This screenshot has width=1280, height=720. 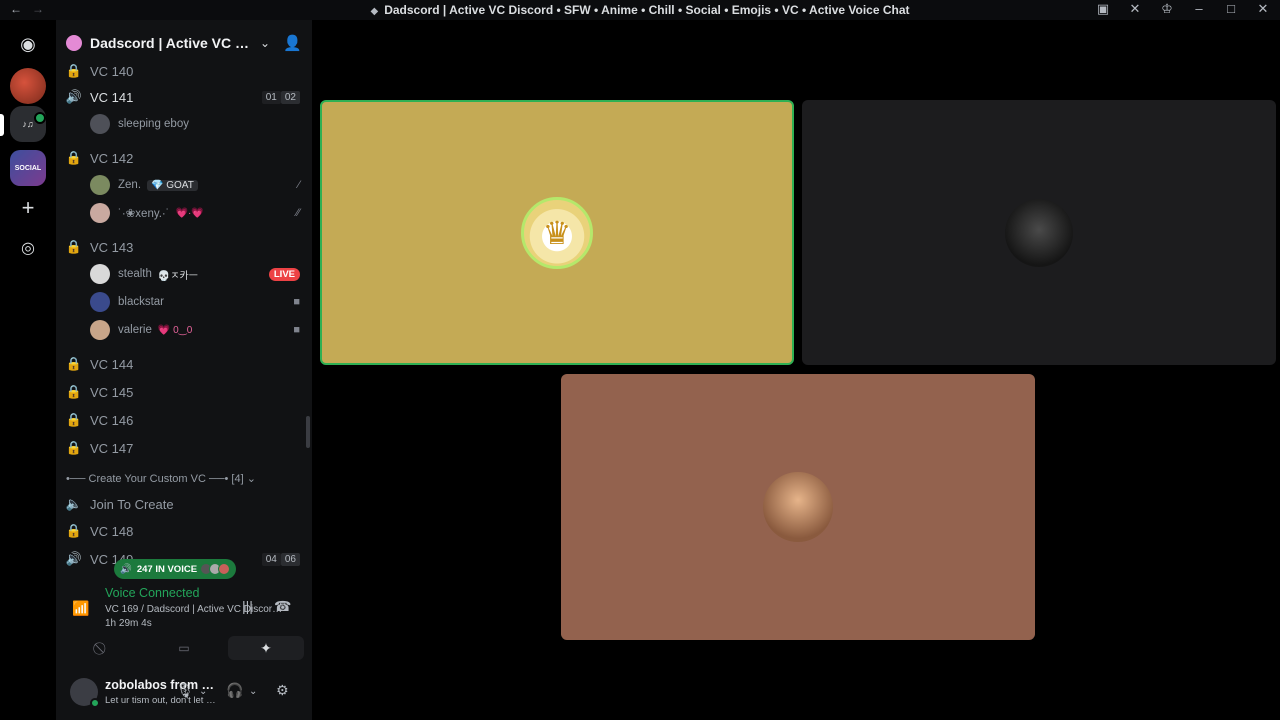 I want to click on server-rail: ◉ ♪♫ SOCIAL + ◎, so click(x=37, y=370).